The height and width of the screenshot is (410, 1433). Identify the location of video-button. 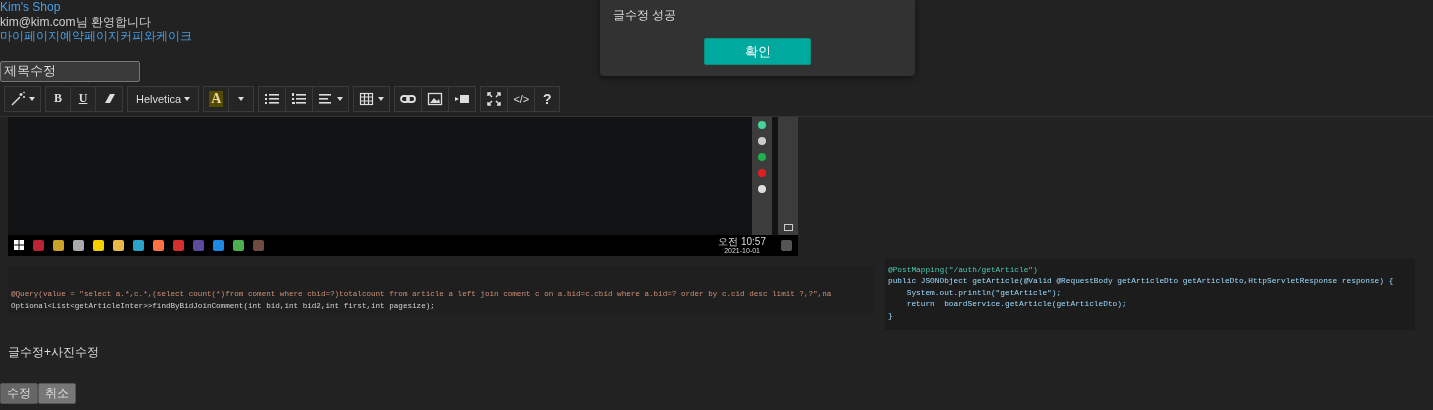
(462, 98).